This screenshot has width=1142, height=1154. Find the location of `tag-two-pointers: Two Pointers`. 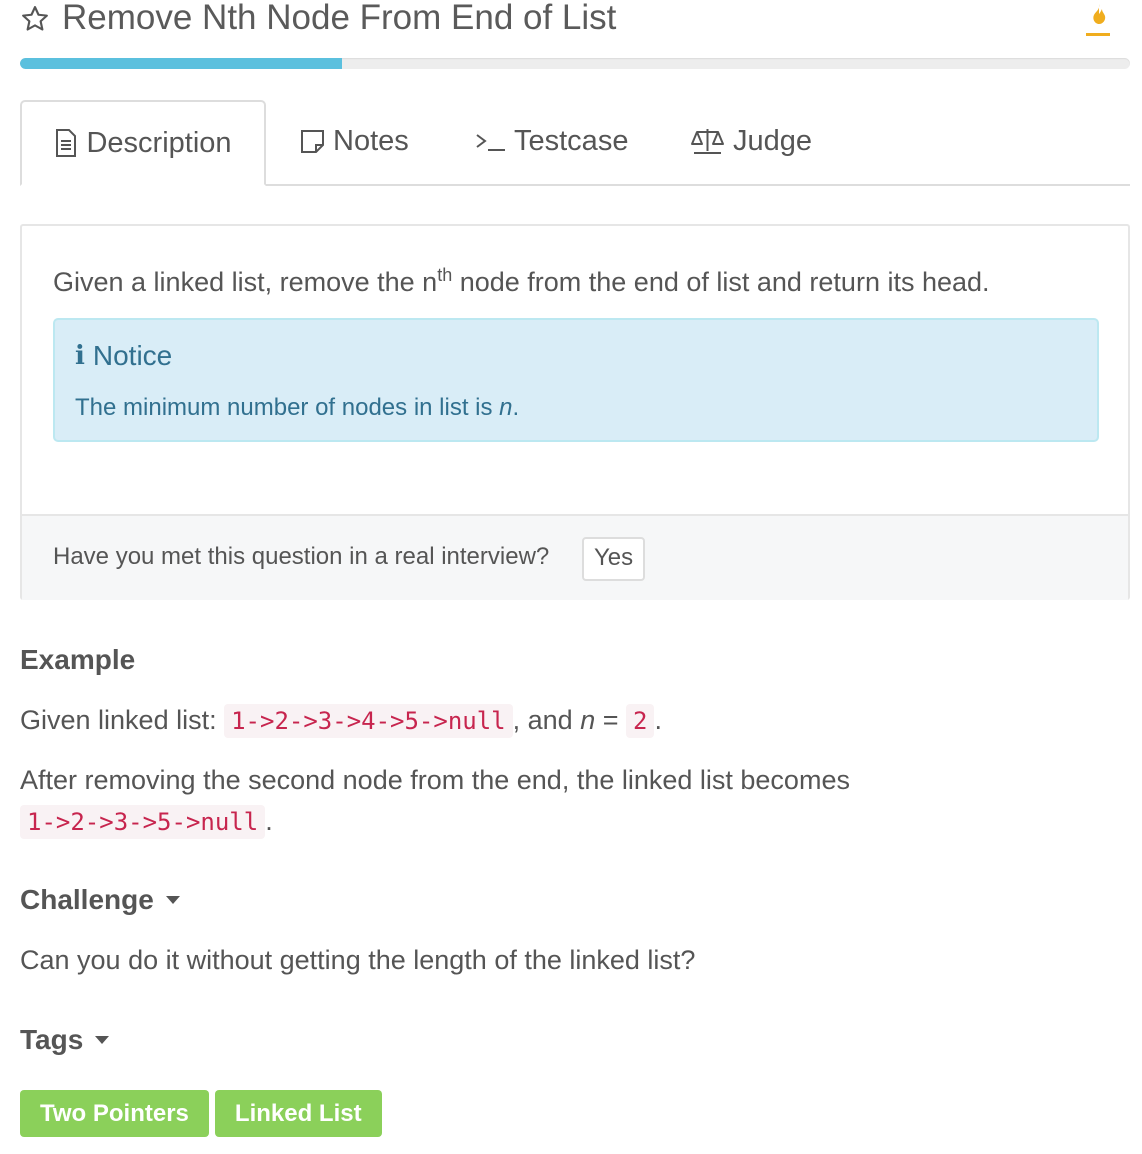

tag-two-pointers: Two Pointers is located at coordinates (114, 1113).